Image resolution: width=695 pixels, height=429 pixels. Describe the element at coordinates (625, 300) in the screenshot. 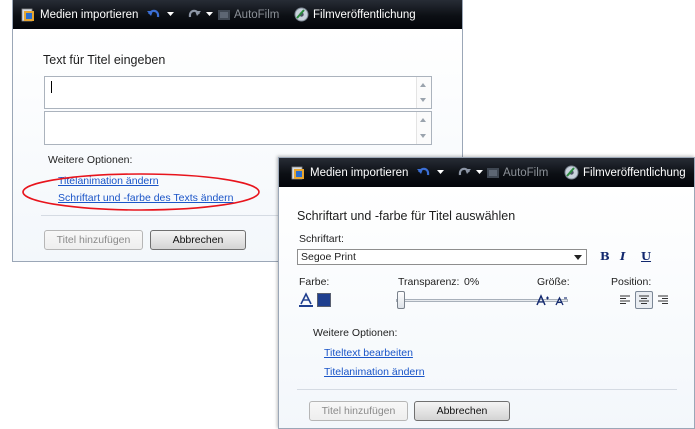

I see `align-left-icon` at that location.